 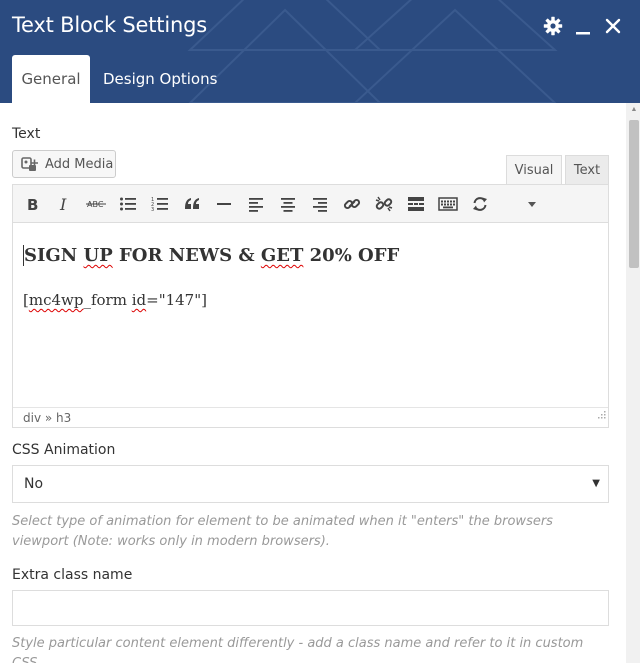 I want to click on tab-design-options: Design Options, so click(x=160, y=79).